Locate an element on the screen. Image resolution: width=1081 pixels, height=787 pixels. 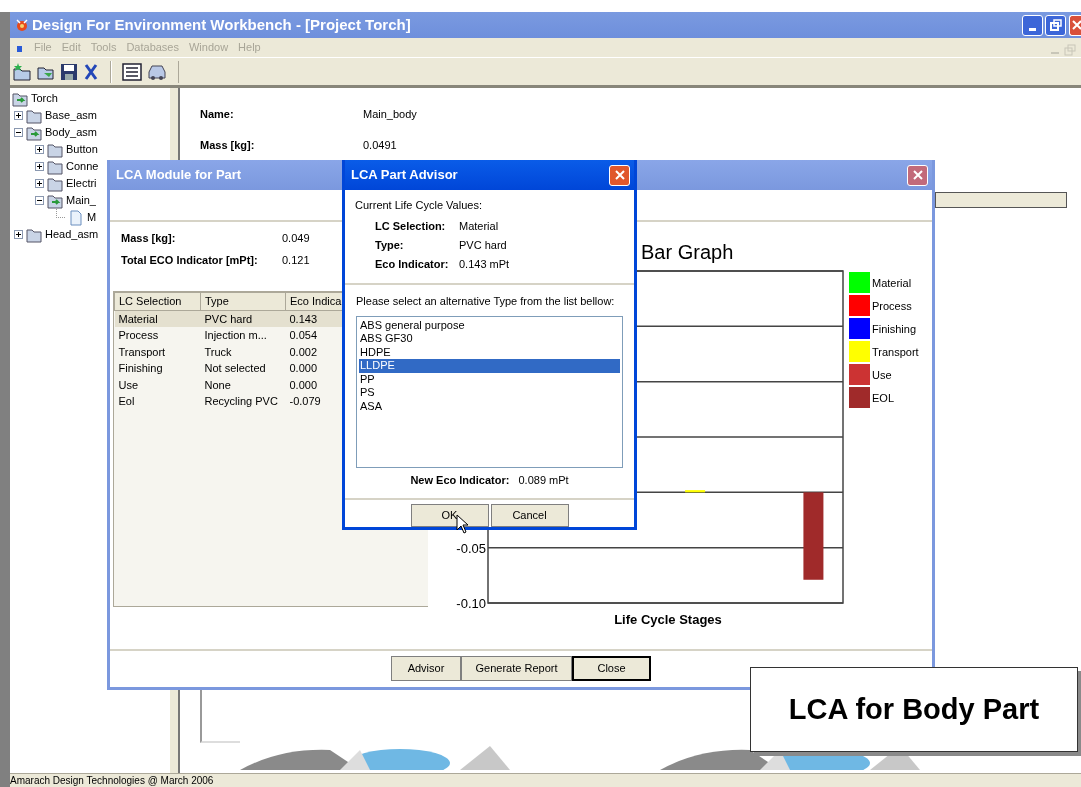
type-list: ABS general purpose ABS GF30 HDPE LLDPE PP PS ASA is located at coordinates (489, 391).